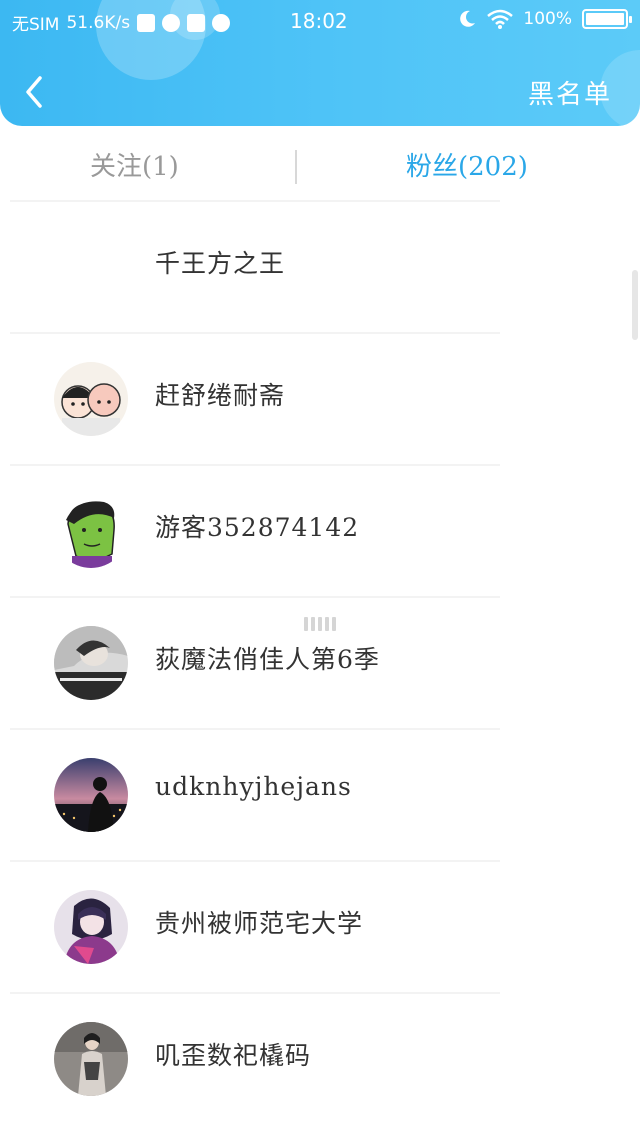  I want to click on clock: 18:02, so click(319, 21).